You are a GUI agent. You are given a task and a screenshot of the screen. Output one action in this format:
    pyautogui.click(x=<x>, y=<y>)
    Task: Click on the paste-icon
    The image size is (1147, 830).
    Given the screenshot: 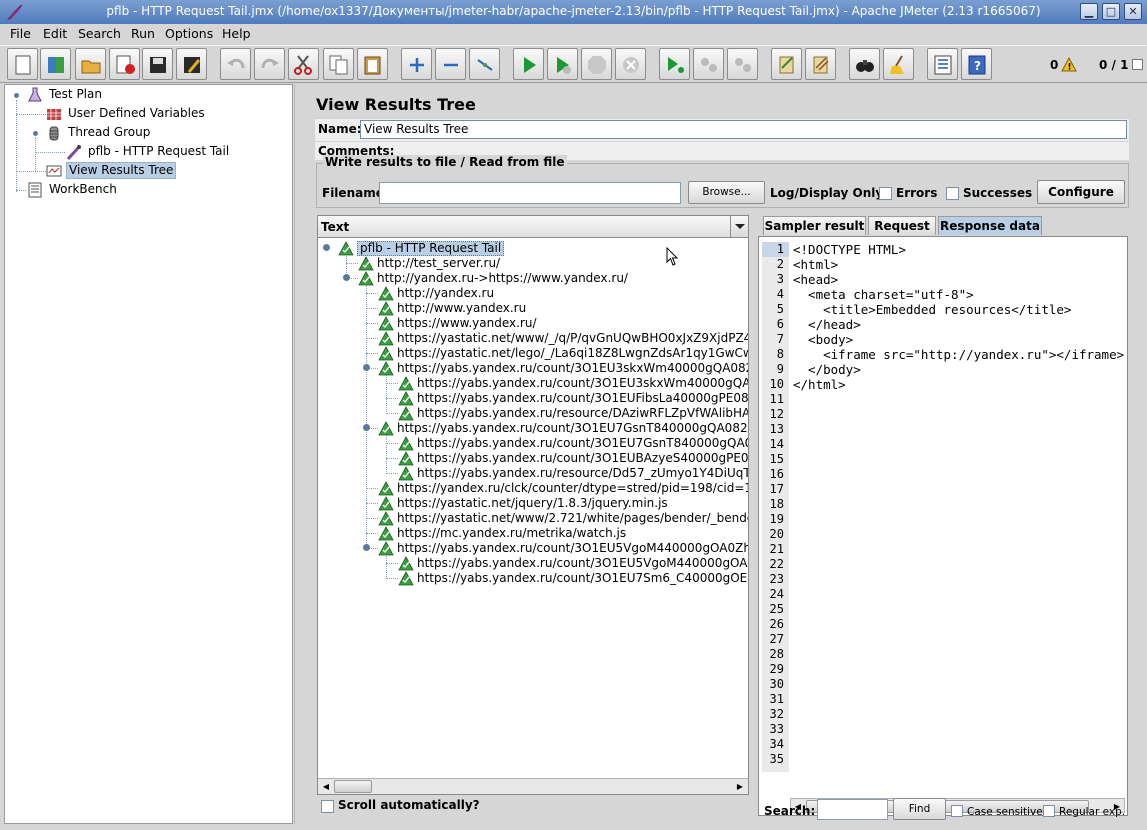 What is the action you would take?
    pyautogui.click(x=372, y=65)
    